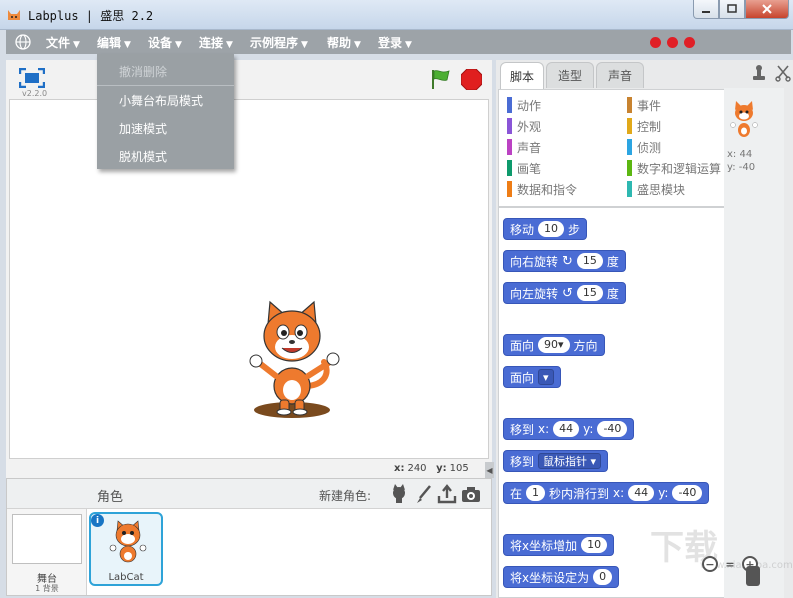 This screenshot has height=598, width=793. I want to click on fullscreen-icon, so click(32, 78).